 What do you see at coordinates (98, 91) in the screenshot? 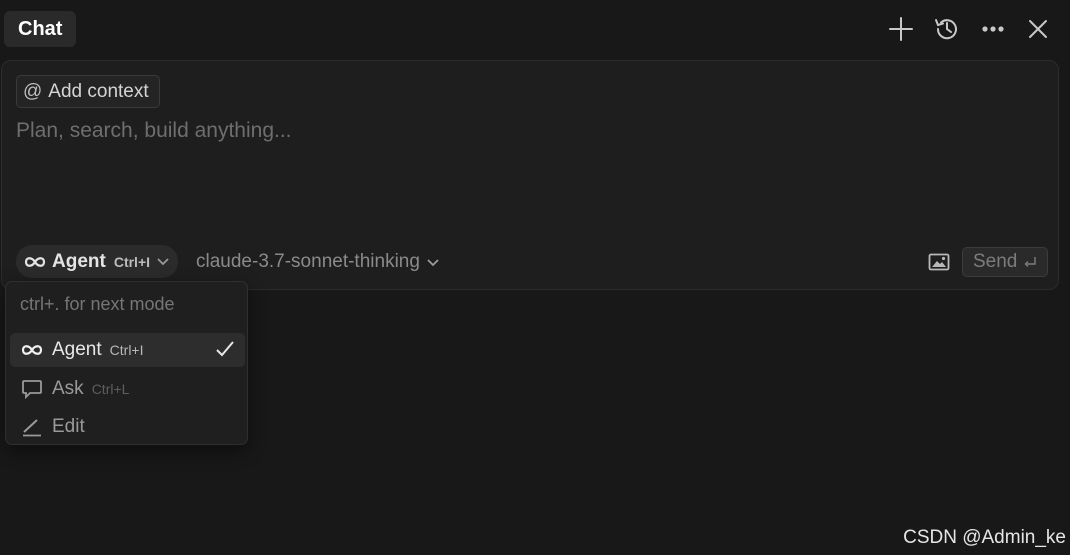
I see `add-context-label: Add context` at bounding box center [98, 91].